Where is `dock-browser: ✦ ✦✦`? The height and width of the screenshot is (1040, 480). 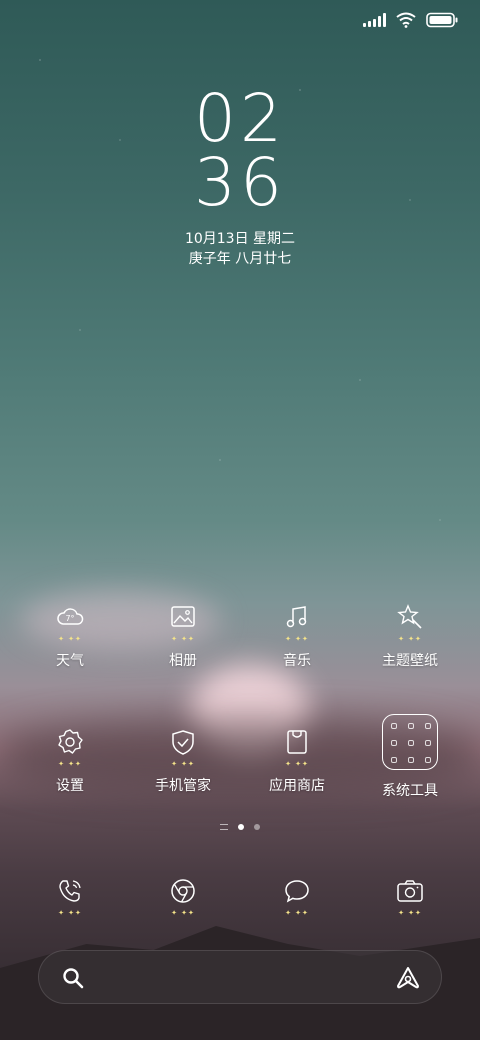 dock-browser: ✦ ✦✦ is located at coordinates (183, 897).